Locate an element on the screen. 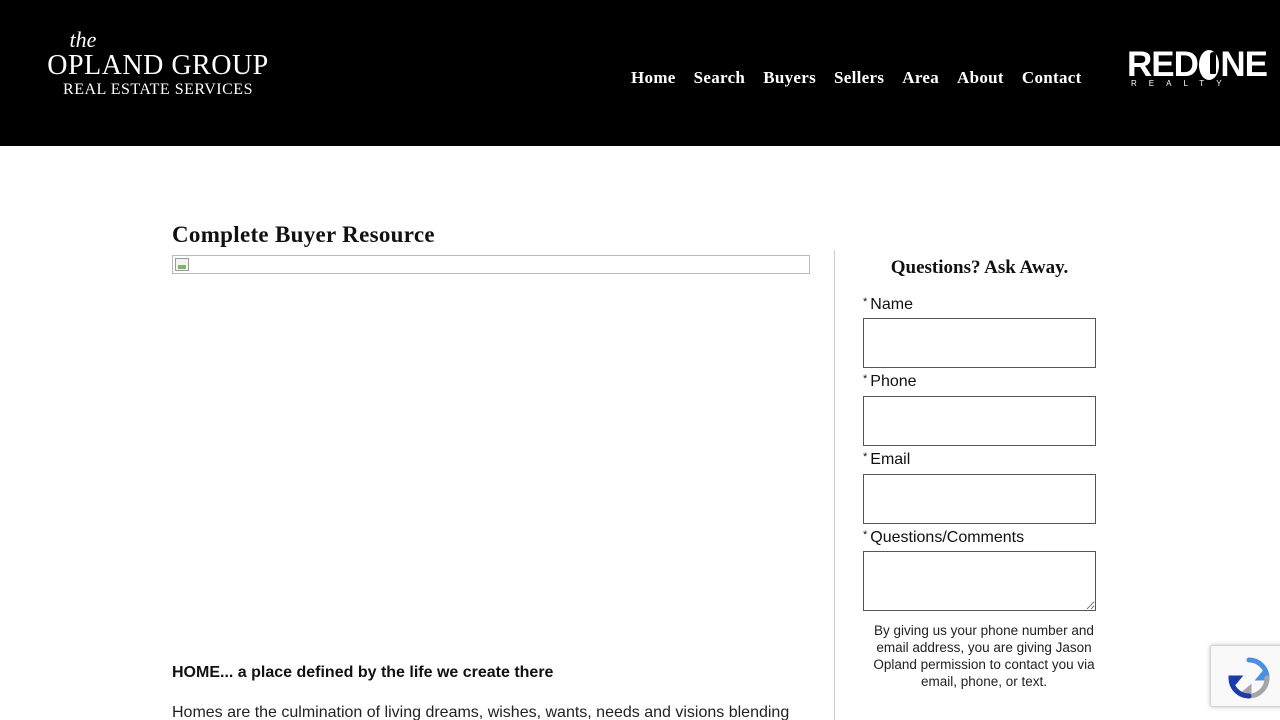 Image resolution: width=1280 pixels, height=720 pixels. phone-label: * Phone is located at coordinates (890, 382).